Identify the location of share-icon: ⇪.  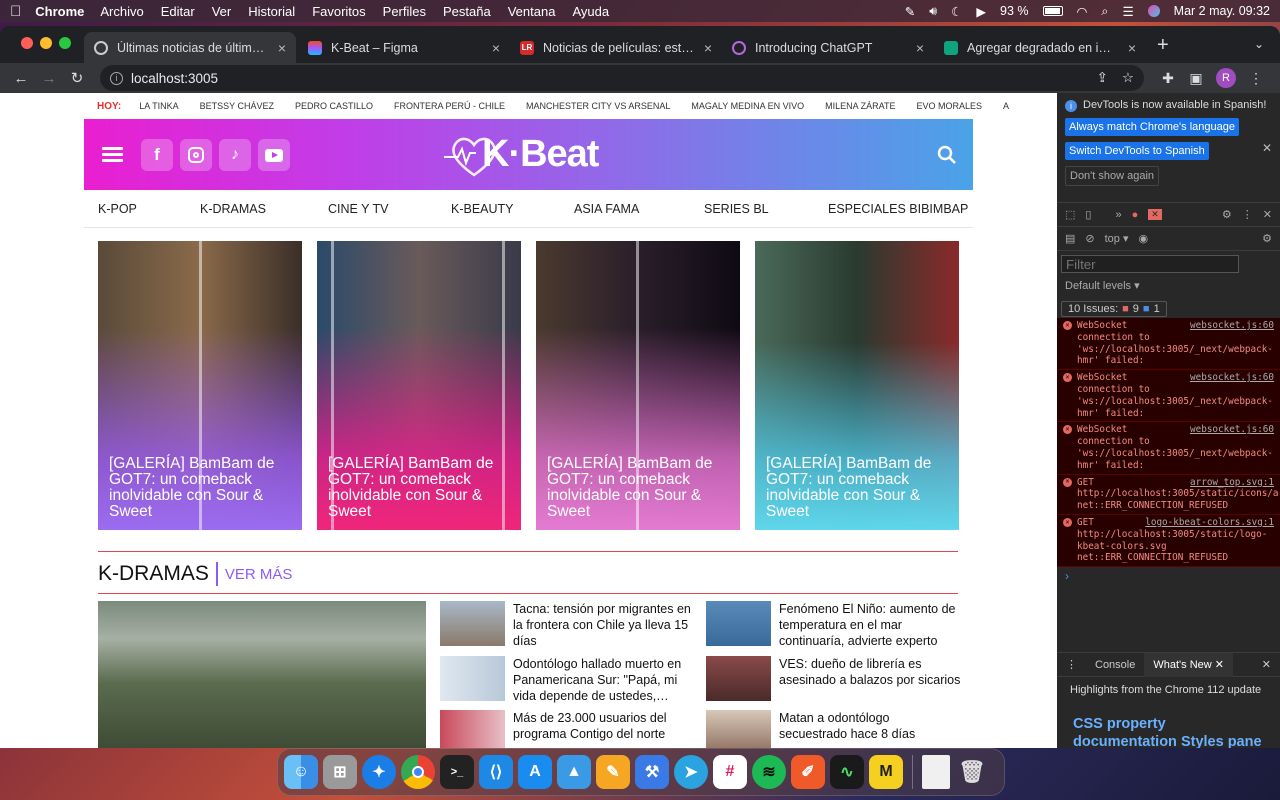
(1102, 78).